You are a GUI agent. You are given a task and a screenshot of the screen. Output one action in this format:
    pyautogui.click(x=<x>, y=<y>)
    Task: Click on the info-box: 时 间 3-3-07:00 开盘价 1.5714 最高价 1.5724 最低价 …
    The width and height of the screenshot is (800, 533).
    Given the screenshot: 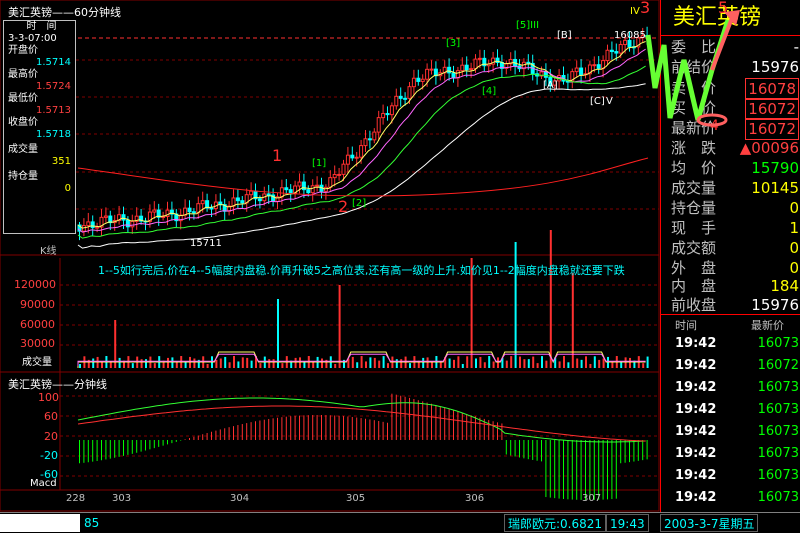 What is the action you would take?
    pyautogui.click(x=39, y=127)
    